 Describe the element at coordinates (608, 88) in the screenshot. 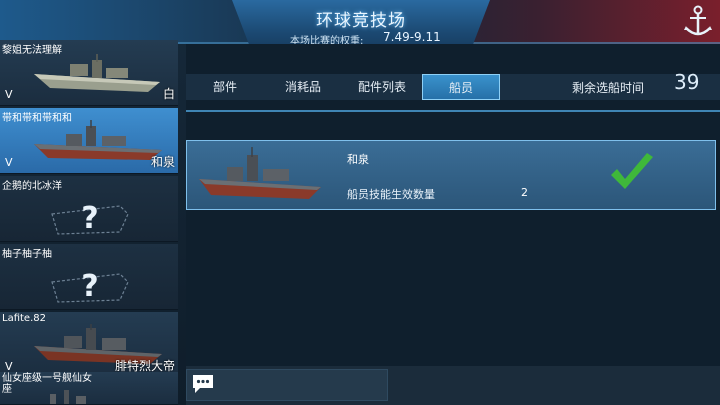

I see `remaining-time-label: 剩余选船时间` at that location.